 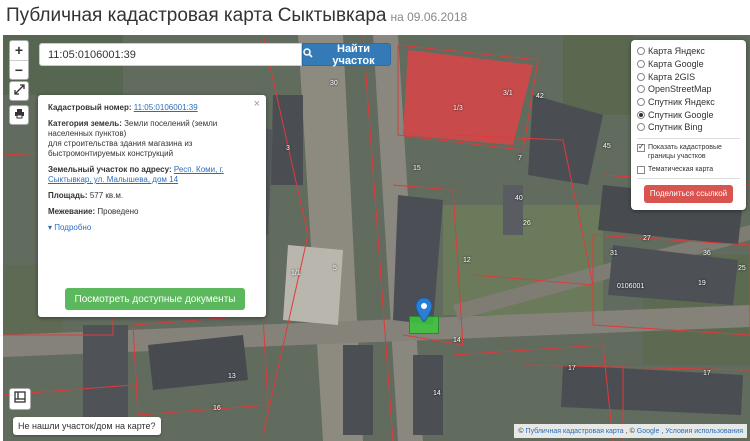 I want to click on map-label: 42, so click(x=540, y=96).